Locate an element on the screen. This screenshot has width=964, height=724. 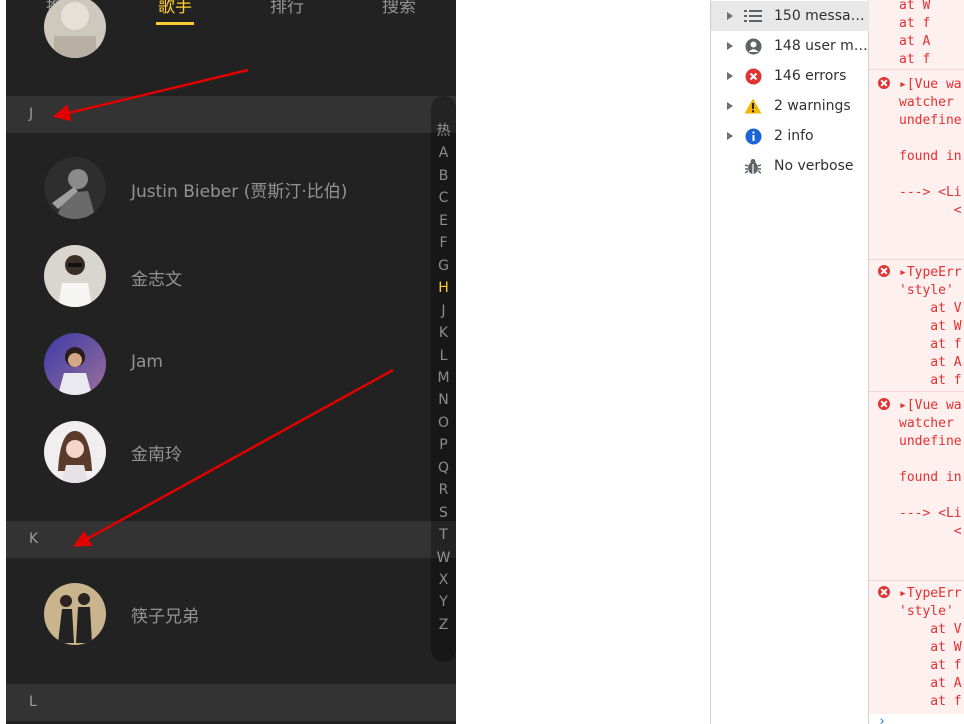
filter-label: No verbose is located at coordinates (814, 166).